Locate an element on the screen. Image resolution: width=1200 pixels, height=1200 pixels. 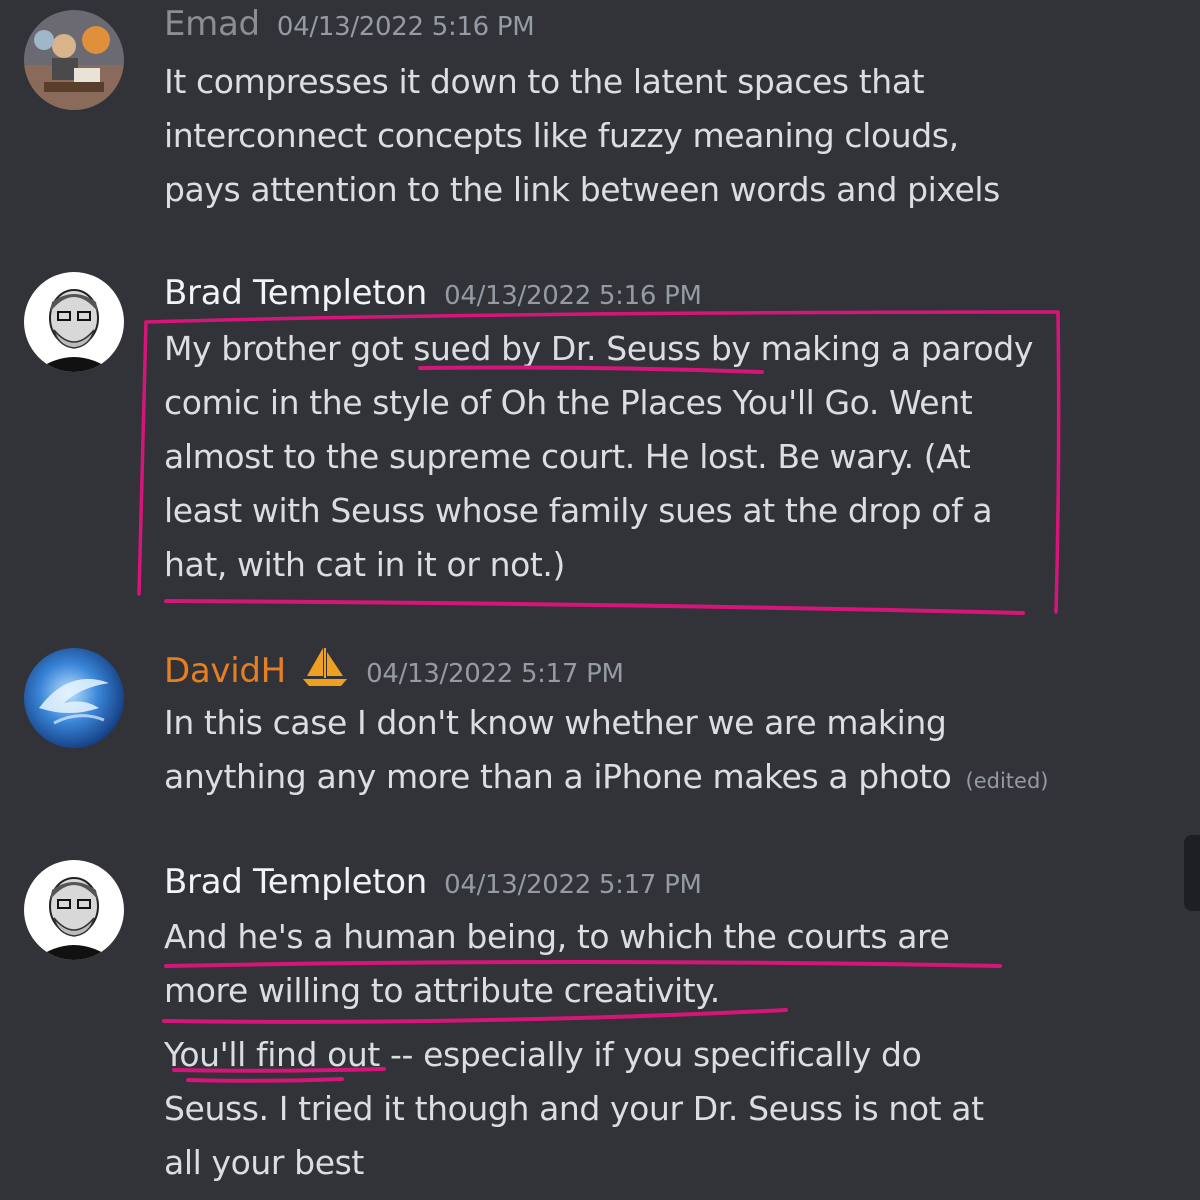
scrollbar-thumb is located at coordinates (1192, 873).